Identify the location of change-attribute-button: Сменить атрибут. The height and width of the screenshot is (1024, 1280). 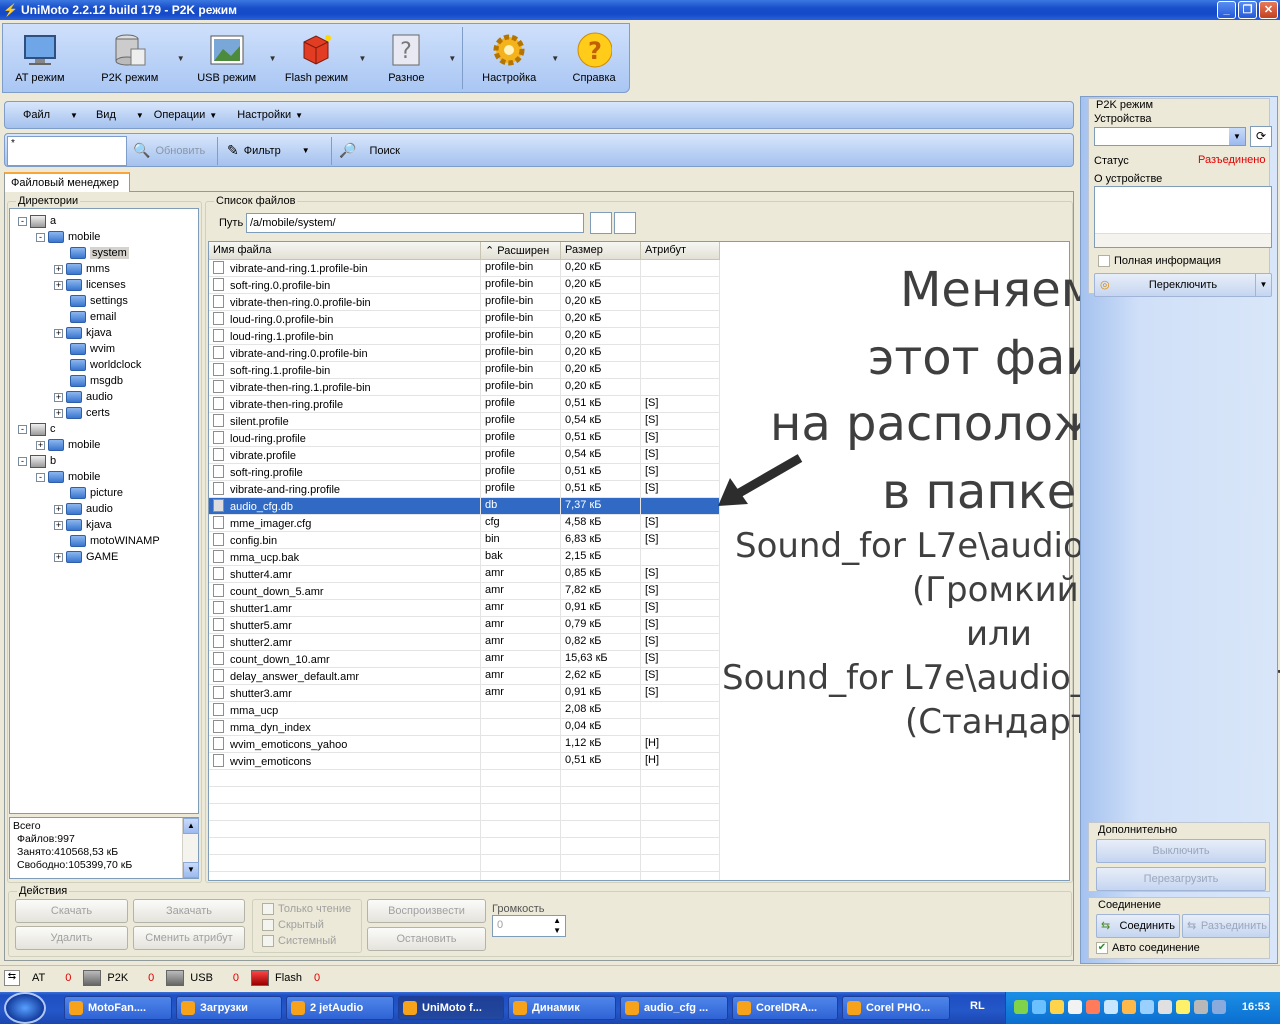
(189, 938).